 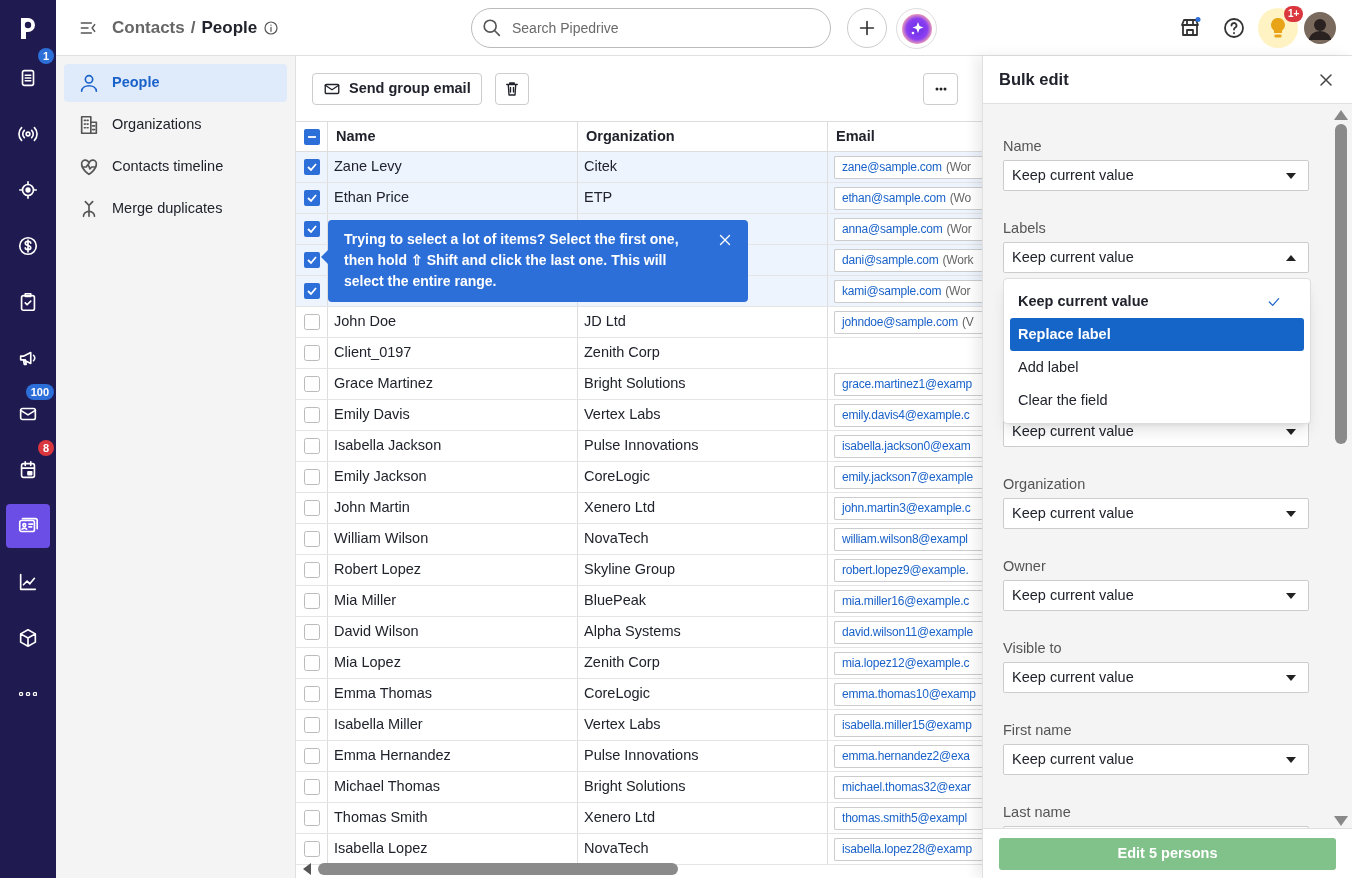 I want to click on email-chip: robert.lopez9@example., so click(x=908, y=570).